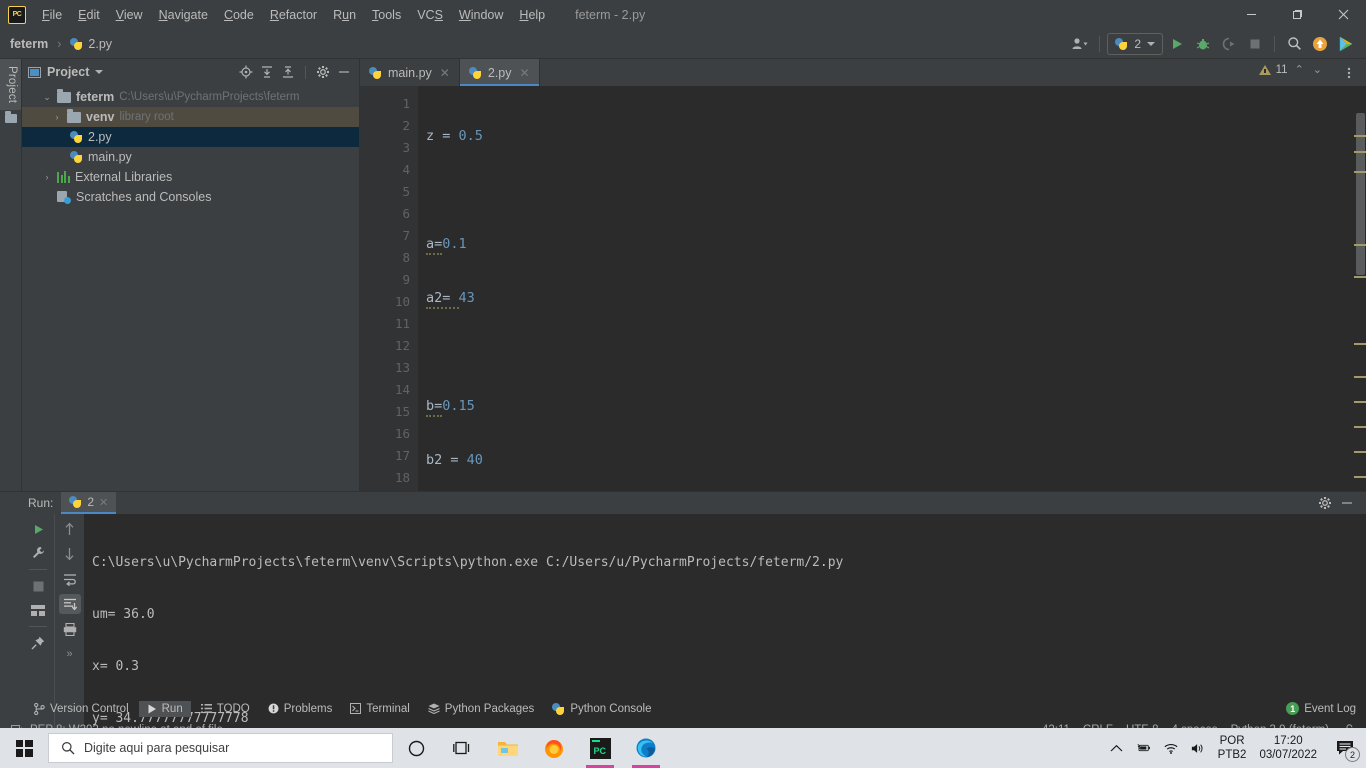  What do you see at coordinates (190, 157) in the screenshot?
I see `tree-item-mainpy: main.py` at bounding box center [190, 157].